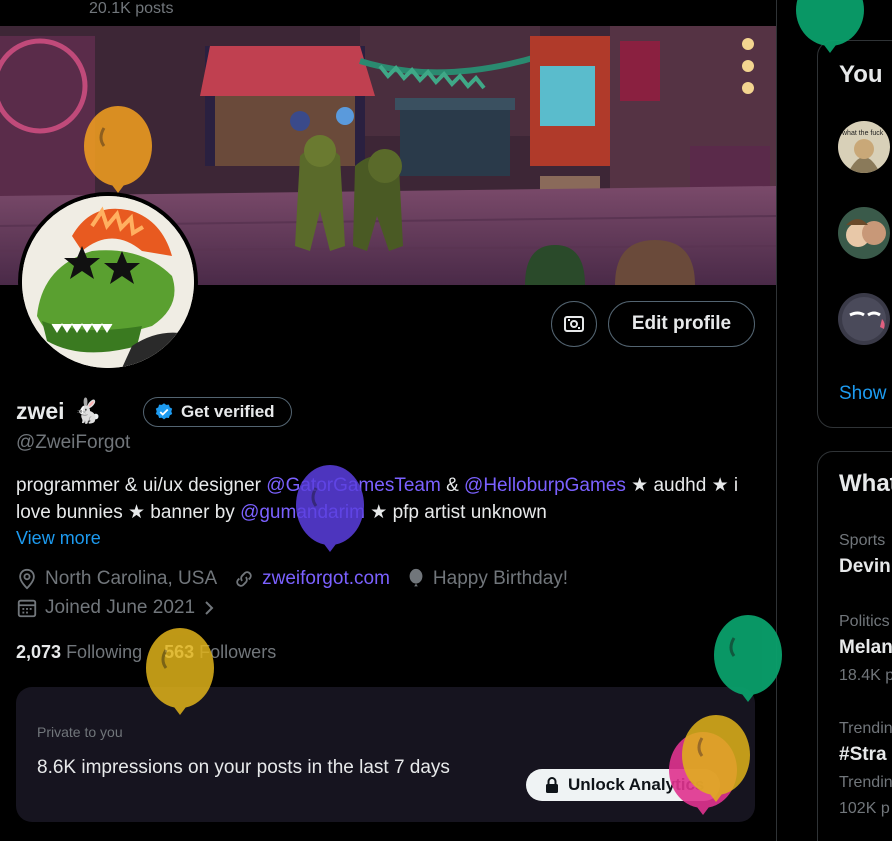 This screenshot has width=892, height=841. I want to click on verified-badge-icon, so click(164, 411).